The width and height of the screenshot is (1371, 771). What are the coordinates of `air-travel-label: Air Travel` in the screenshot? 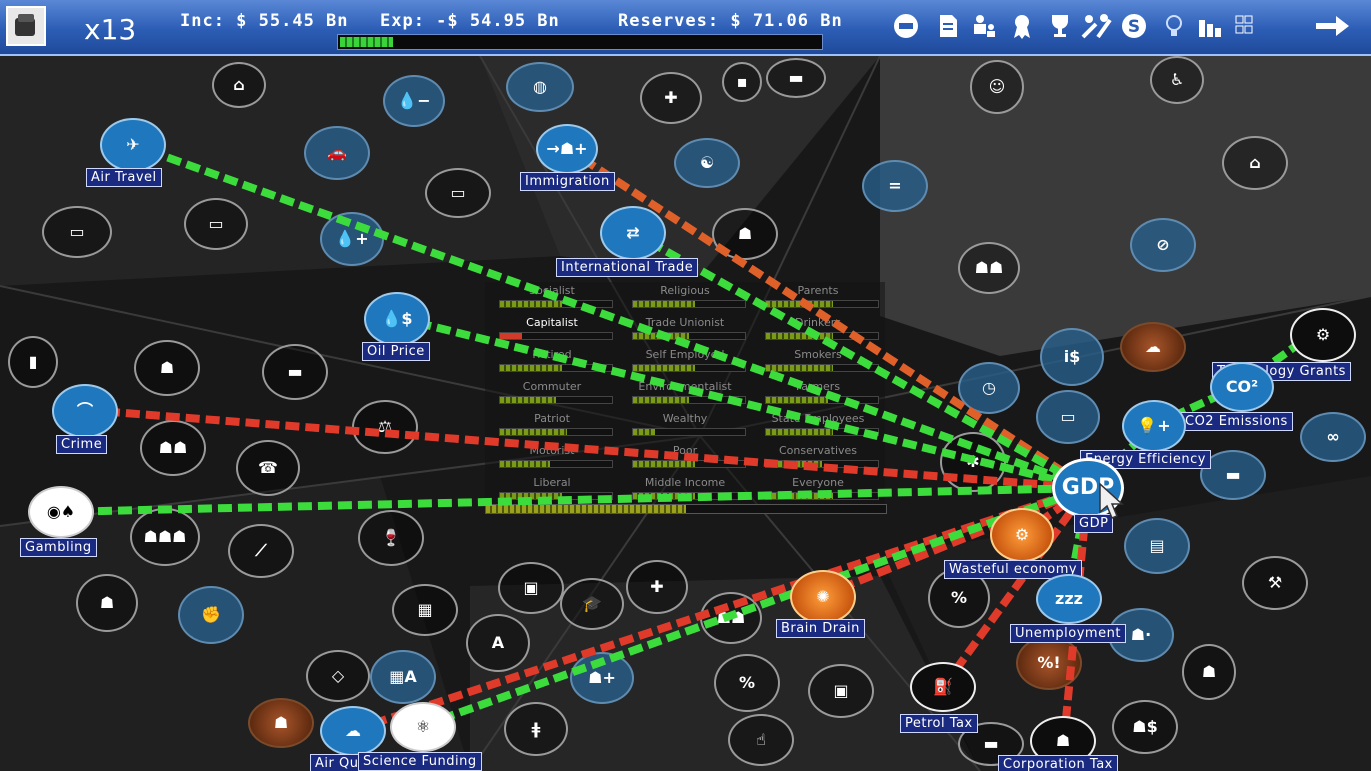 It's located at (124, 177).